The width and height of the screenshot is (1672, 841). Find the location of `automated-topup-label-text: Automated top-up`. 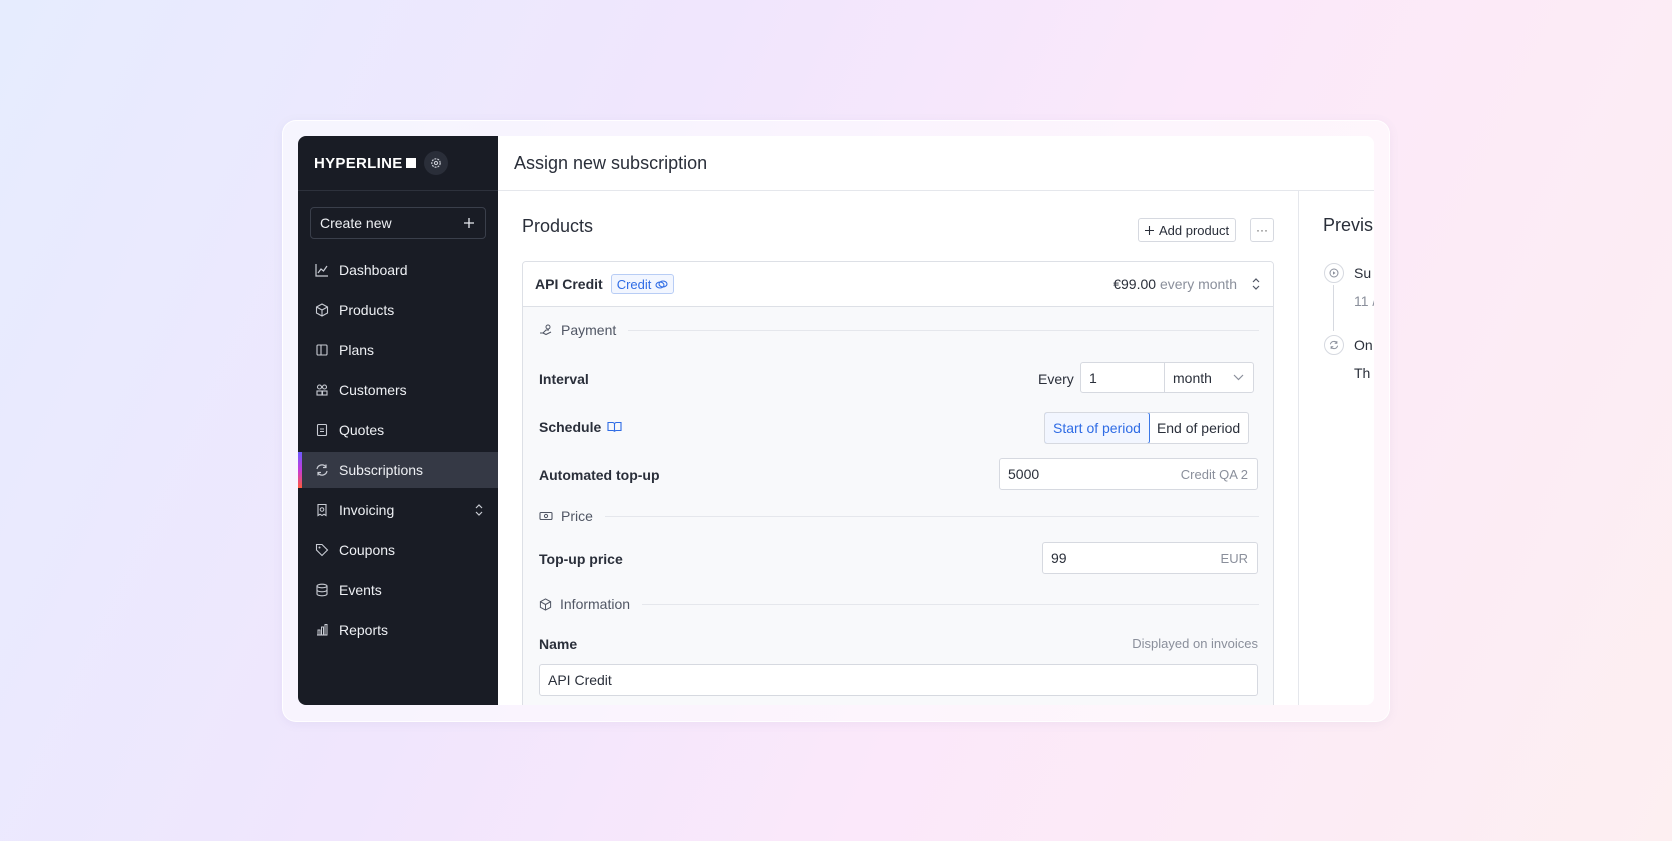

automated-topup-label-text: Automated top-up is located at coordinates (599, 475).